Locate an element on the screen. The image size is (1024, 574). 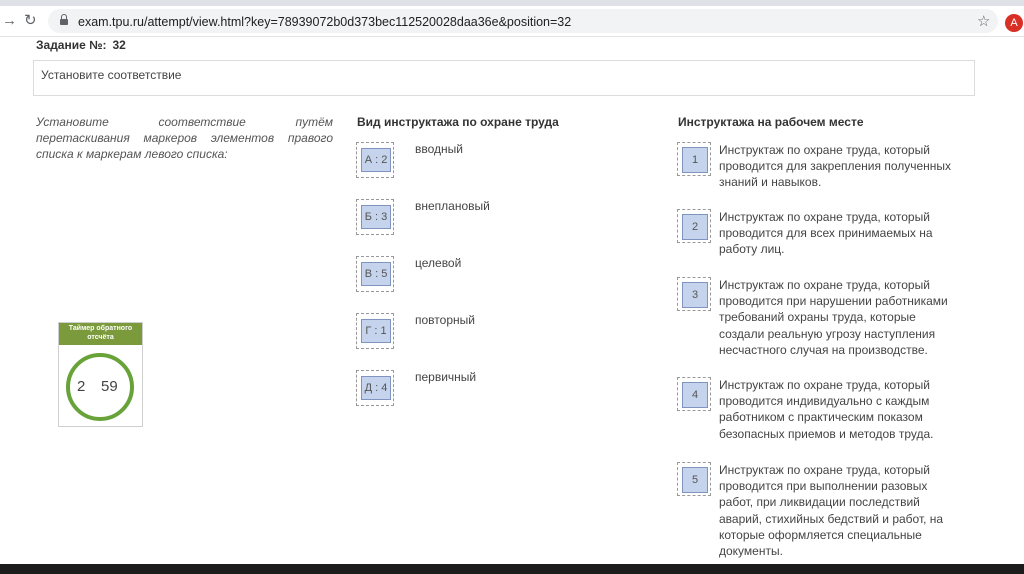
question-prompt: Установите соответствие is located at coordinates (111, 75).